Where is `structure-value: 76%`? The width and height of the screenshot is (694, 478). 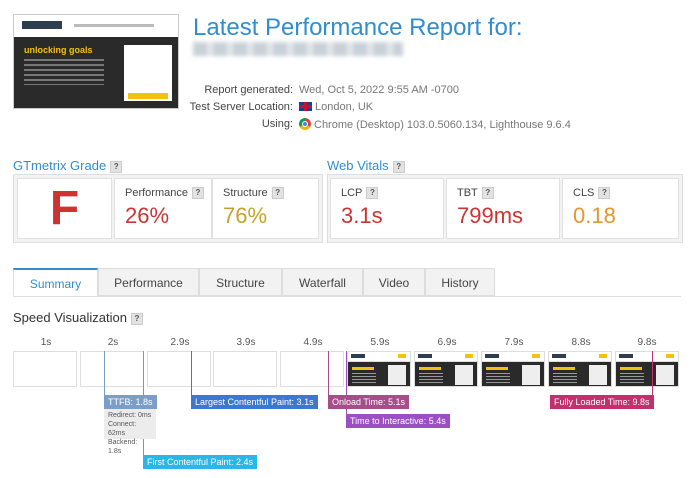
structure-value: 76% is located at coordinates (245, 215).